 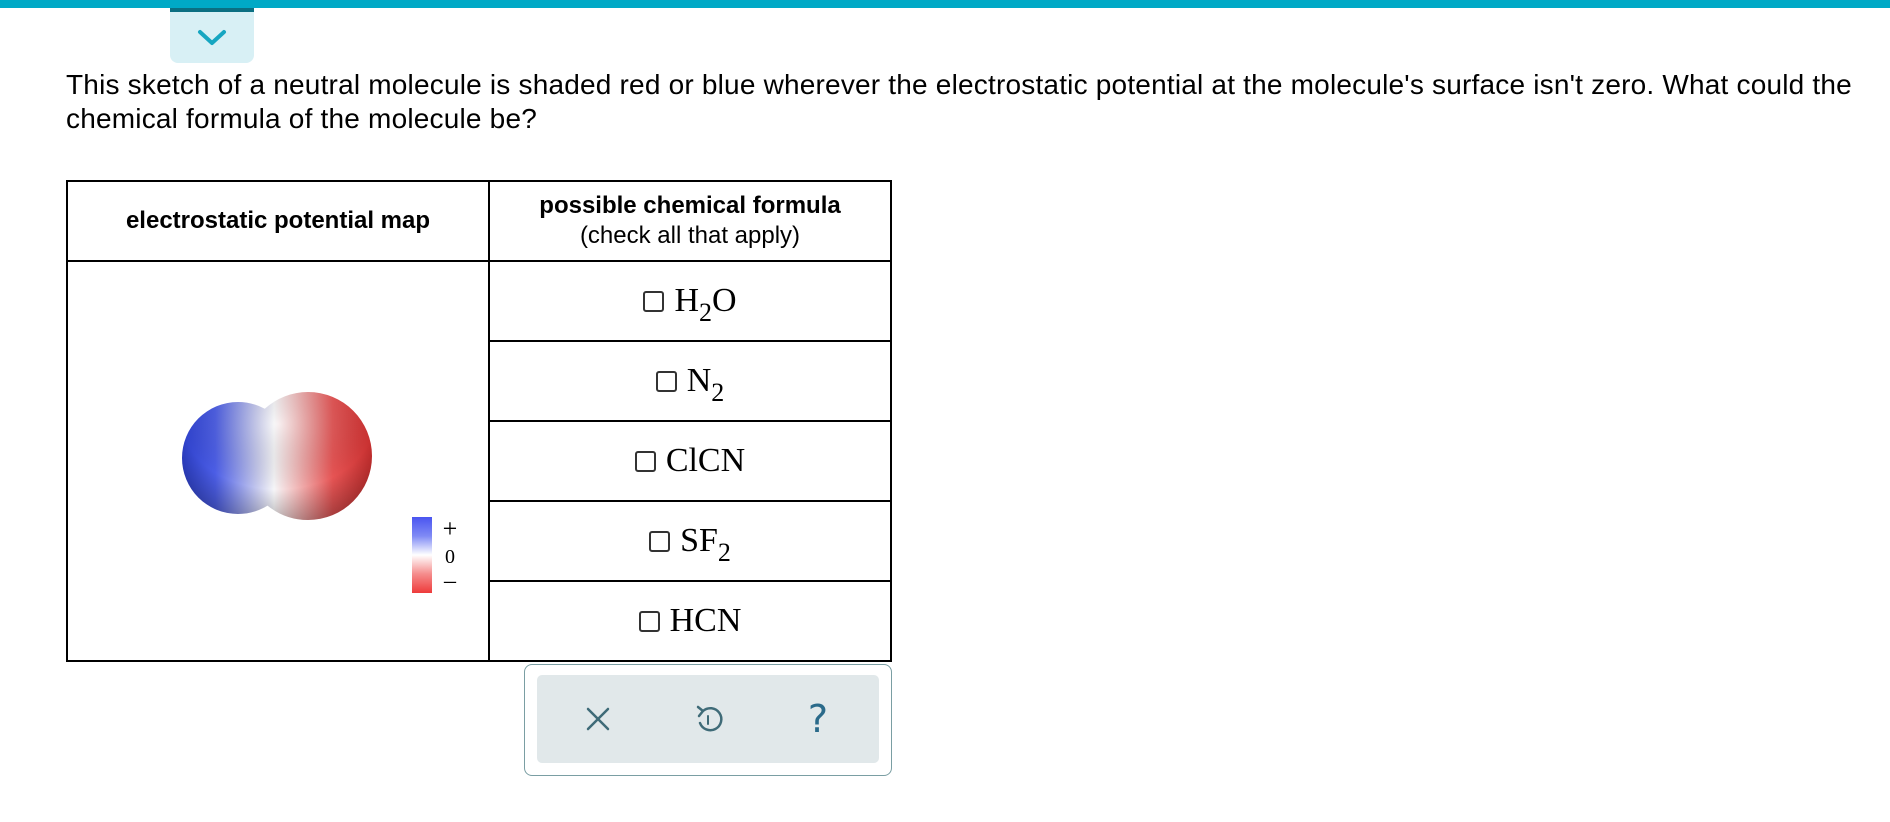 I want to click on column-header-map: electrostatic potential map, so click(x=278, y=221).